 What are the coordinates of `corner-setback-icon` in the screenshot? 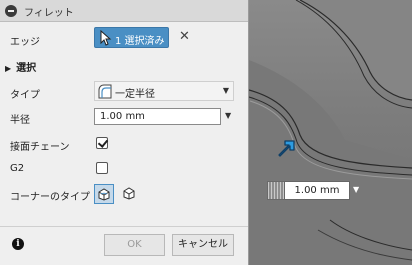 It's located at (129, 193).